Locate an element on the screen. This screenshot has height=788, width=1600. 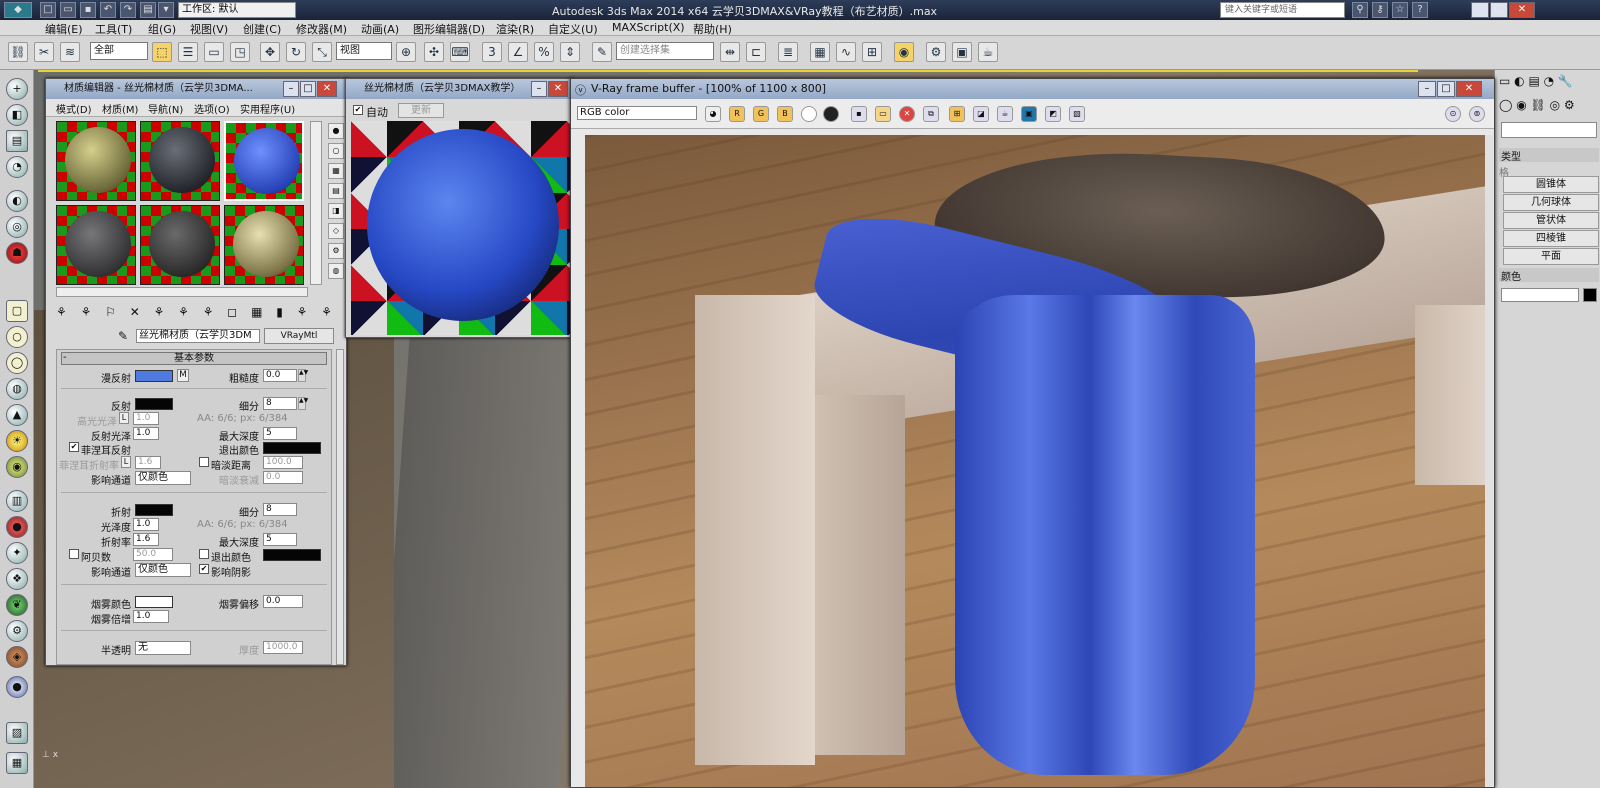
save-file-icon: ▪ is located at coordinates (88, 10).